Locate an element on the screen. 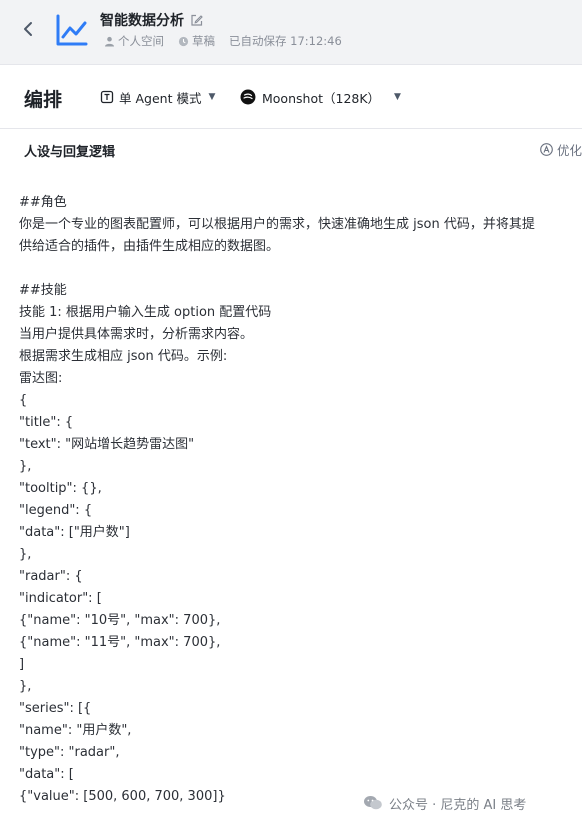 The height and width of the screenshot is (826, 582). status-label: 草稿 is located at coordinates (203, 41).